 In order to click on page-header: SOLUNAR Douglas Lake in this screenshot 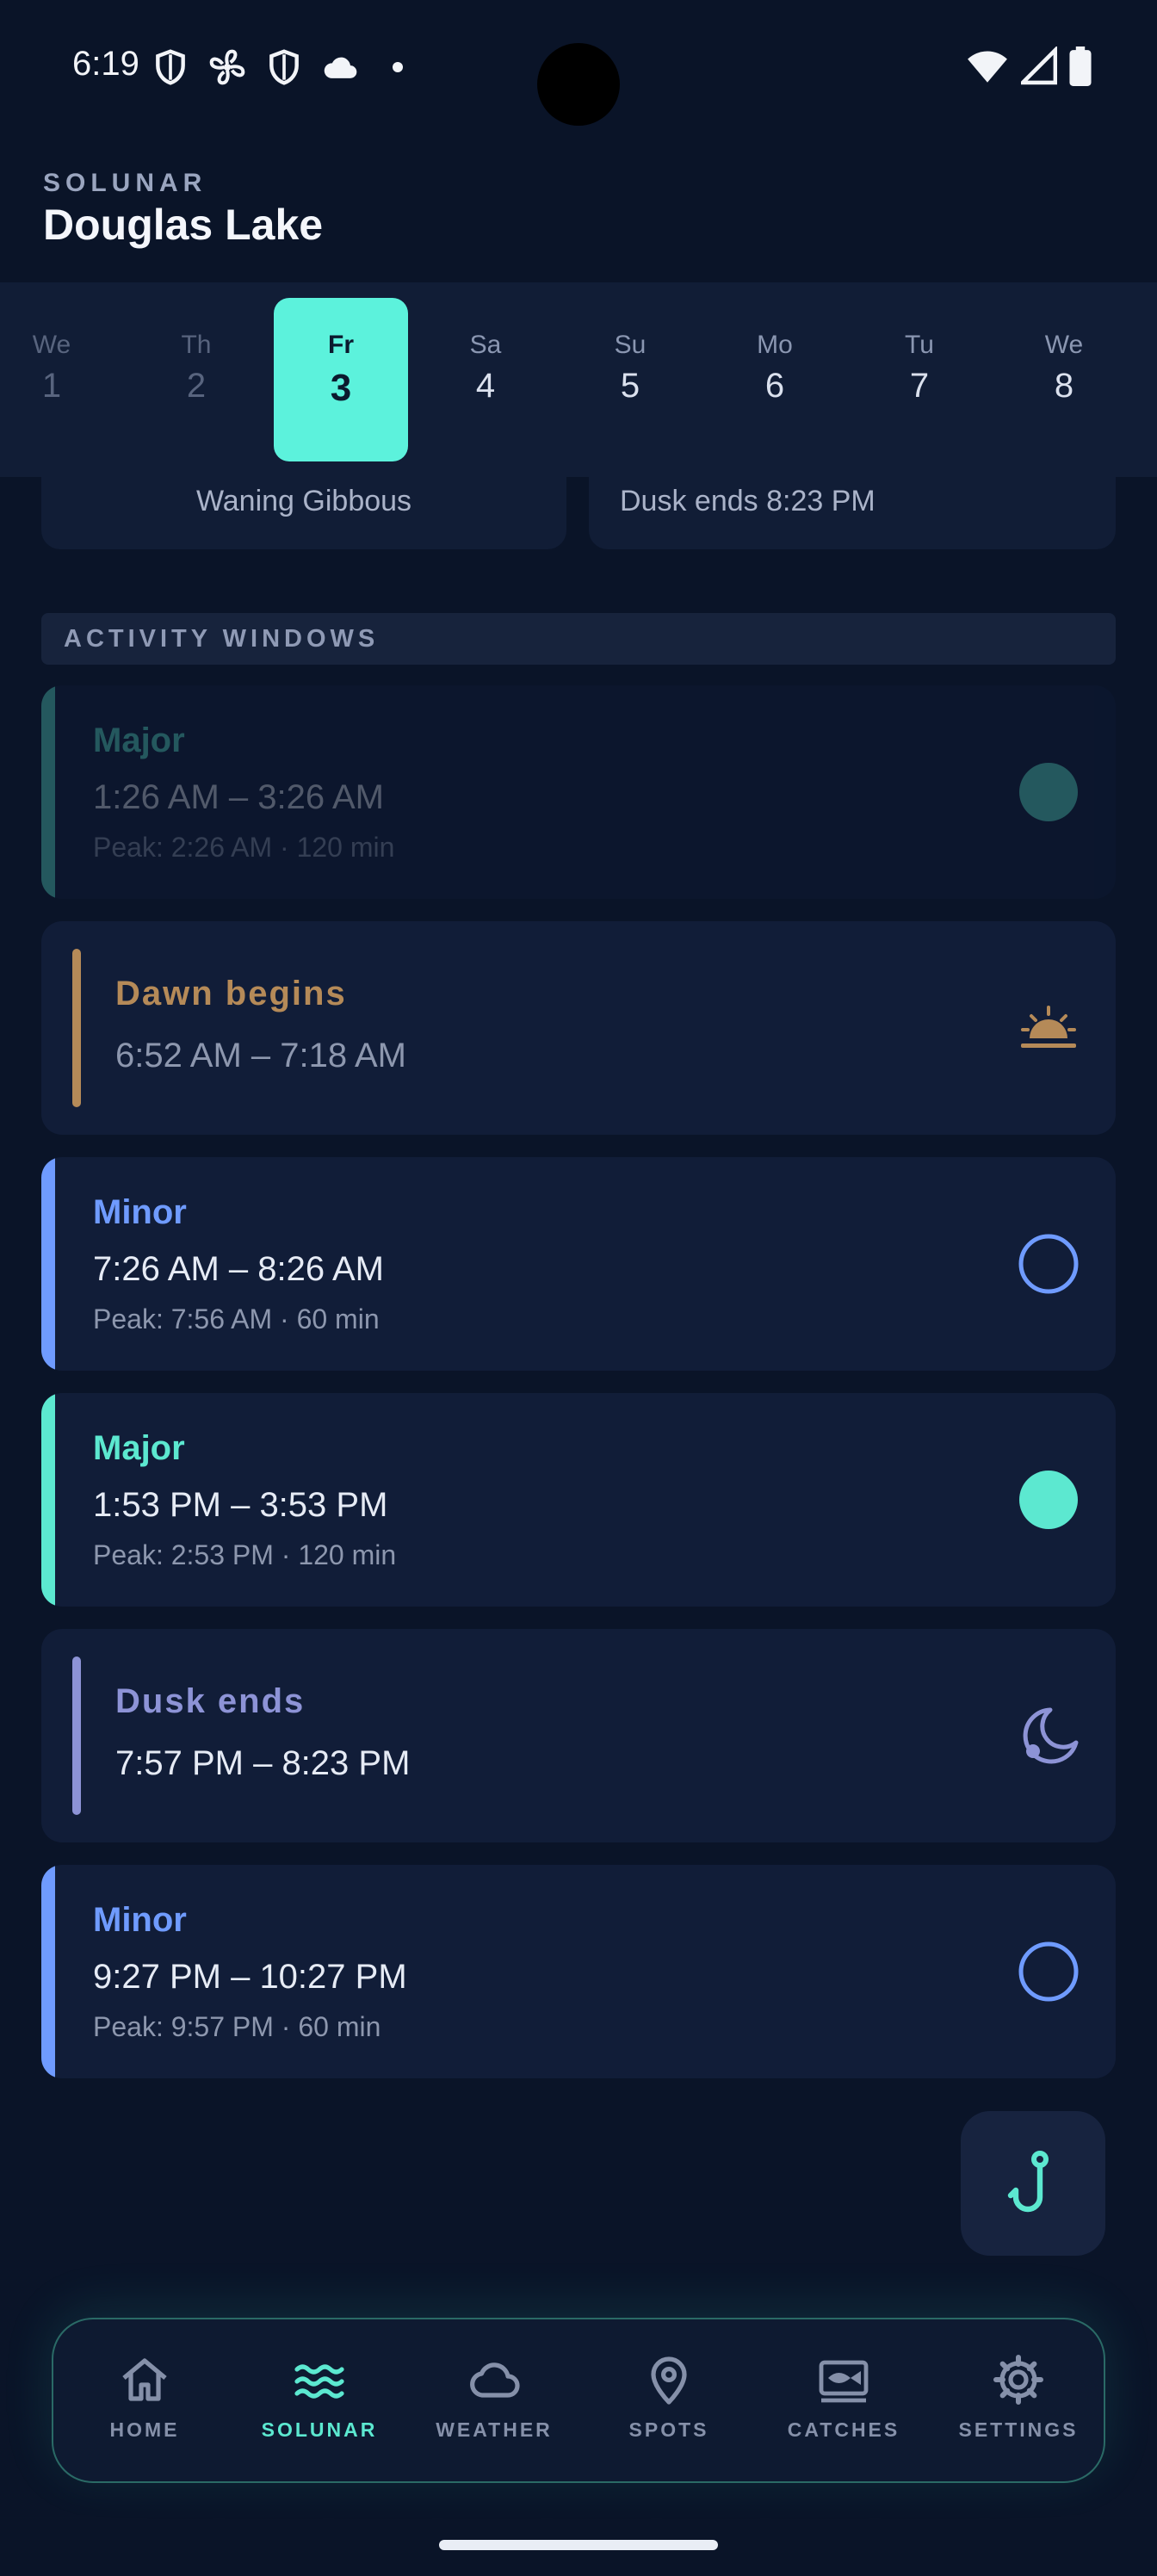, I will do `click(183, 210)`.